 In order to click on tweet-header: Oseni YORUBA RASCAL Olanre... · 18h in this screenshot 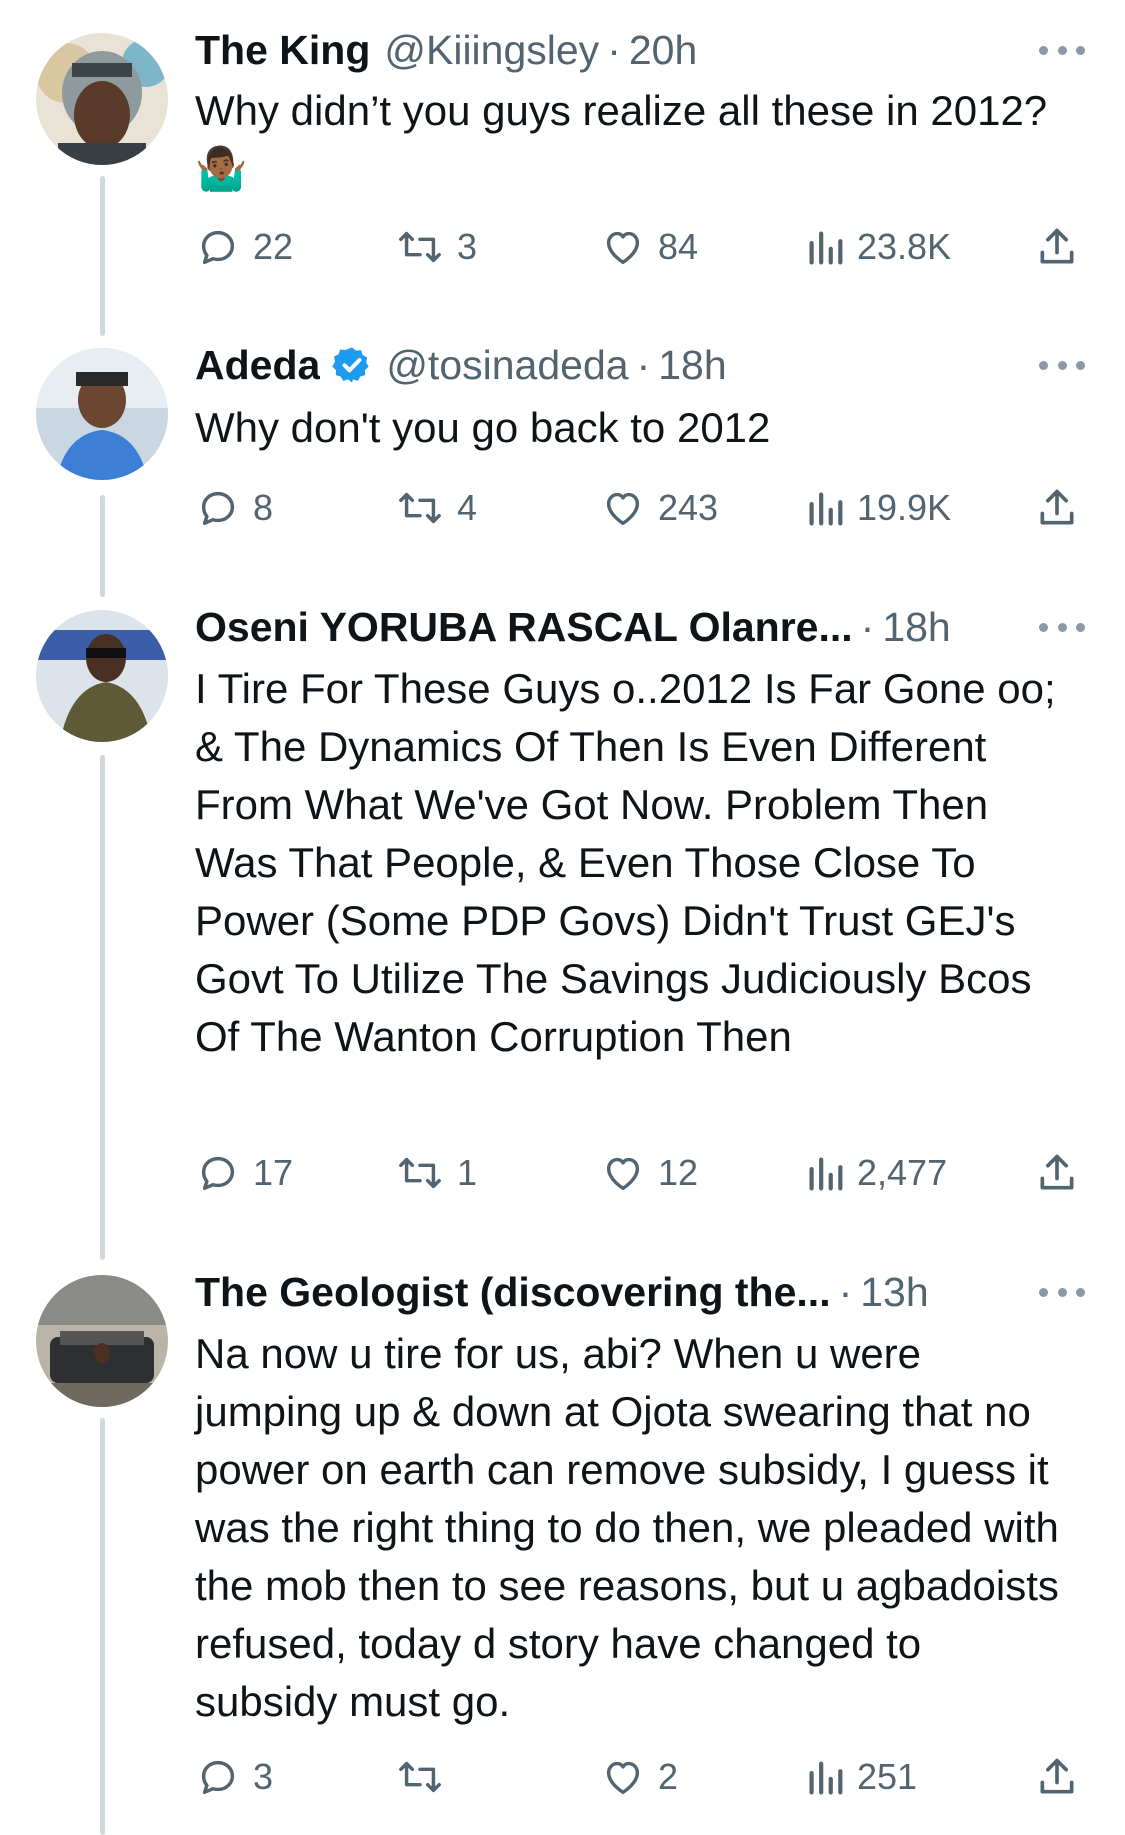, I will do `click(640, 627)`.